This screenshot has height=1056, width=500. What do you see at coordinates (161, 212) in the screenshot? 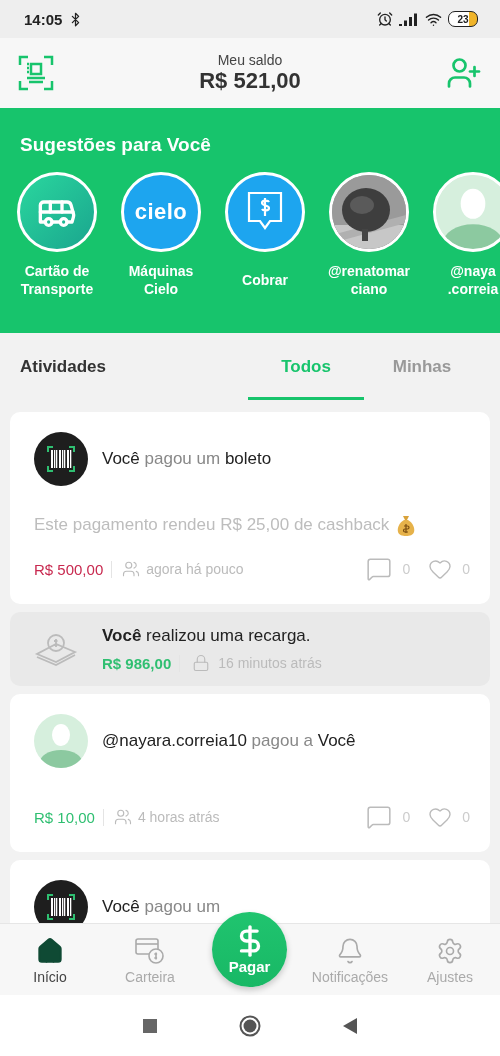
I see `cielo-logo-button: cielo` at bounding box center [161, 212].